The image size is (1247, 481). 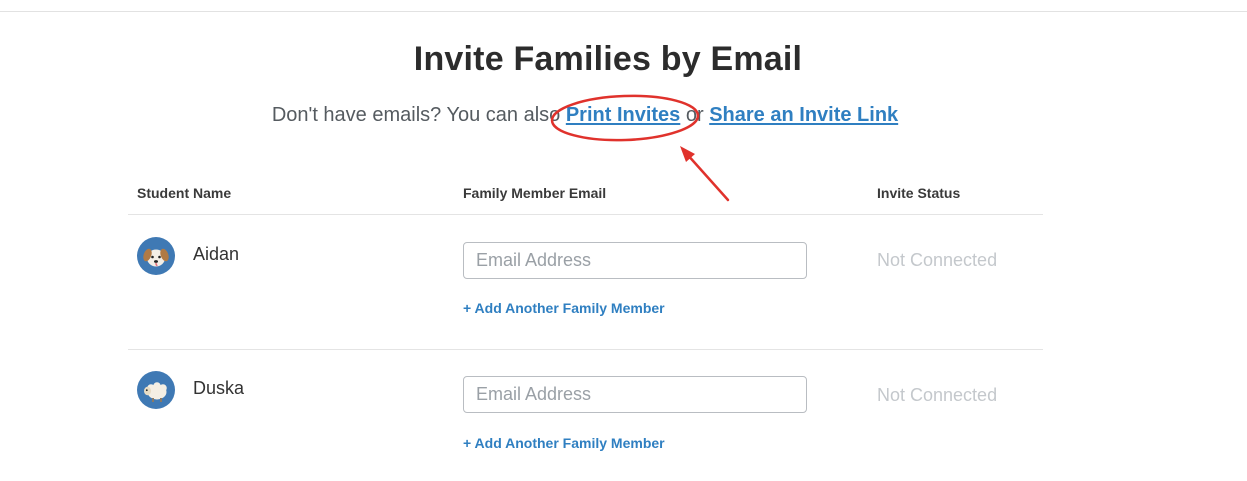 I want to click on print-invites-link: Print Invites, so click(x=623, y=115).